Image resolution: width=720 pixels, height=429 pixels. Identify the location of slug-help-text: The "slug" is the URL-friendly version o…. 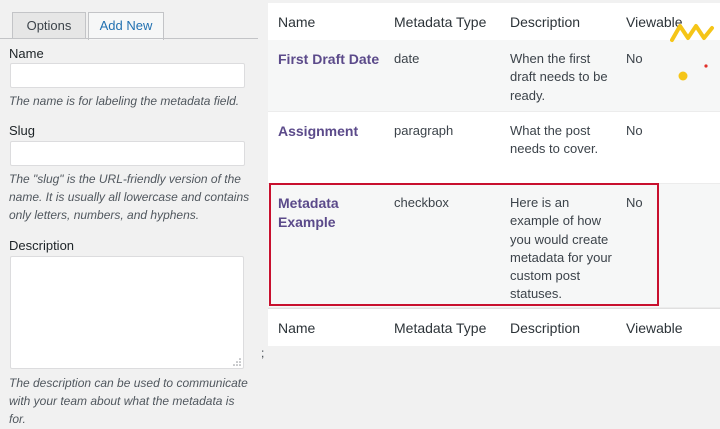
(129, 197).